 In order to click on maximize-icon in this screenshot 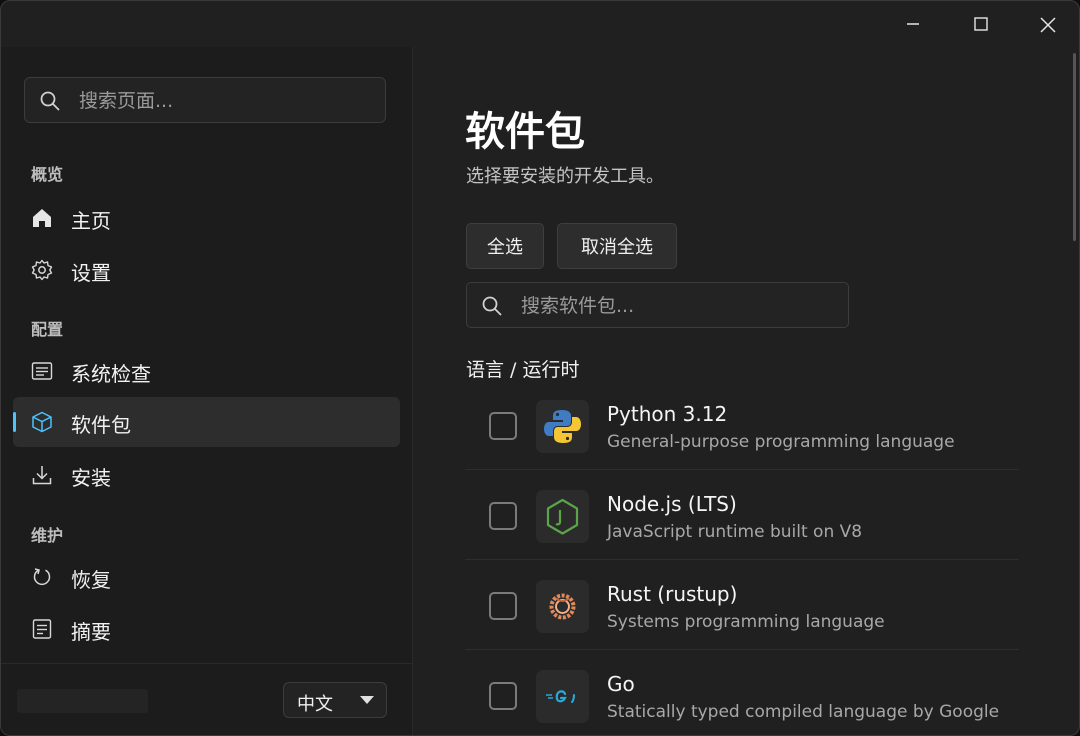, I will do `click(981, 24)`.